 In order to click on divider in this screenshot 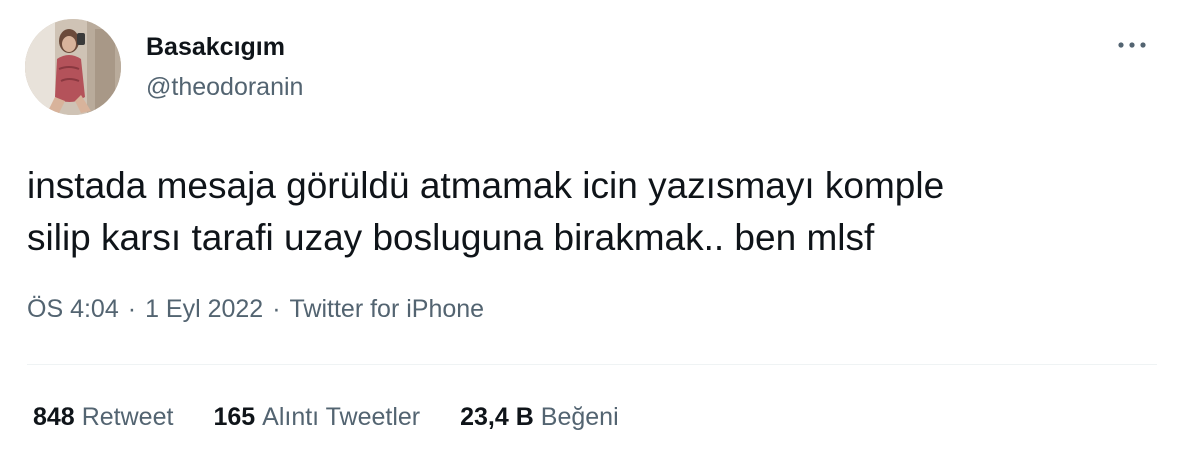, I will do `click(592, 364)`.